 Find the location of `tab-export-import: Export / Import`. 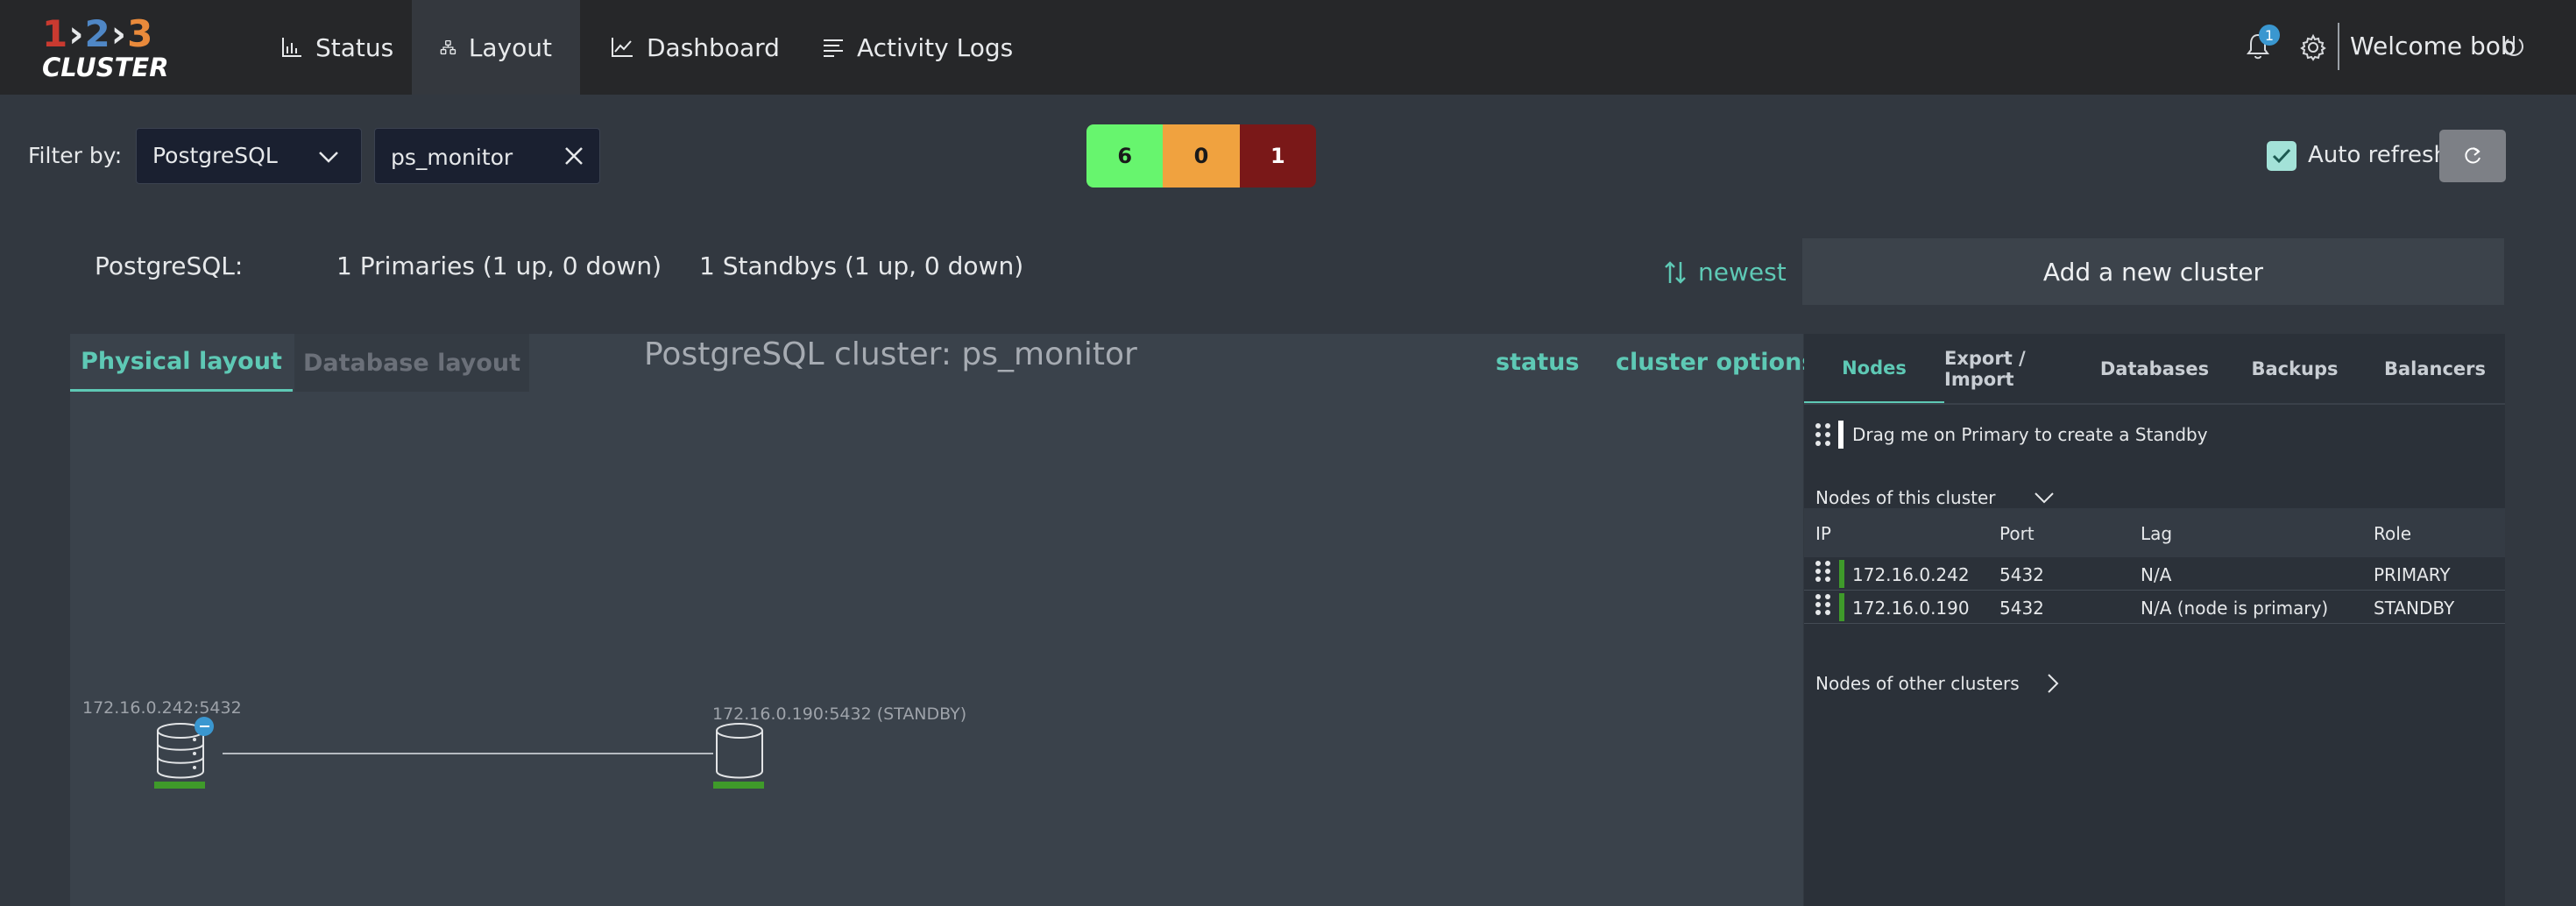

tab-export-import: Export / Import is located at coordinates (2014, 369).